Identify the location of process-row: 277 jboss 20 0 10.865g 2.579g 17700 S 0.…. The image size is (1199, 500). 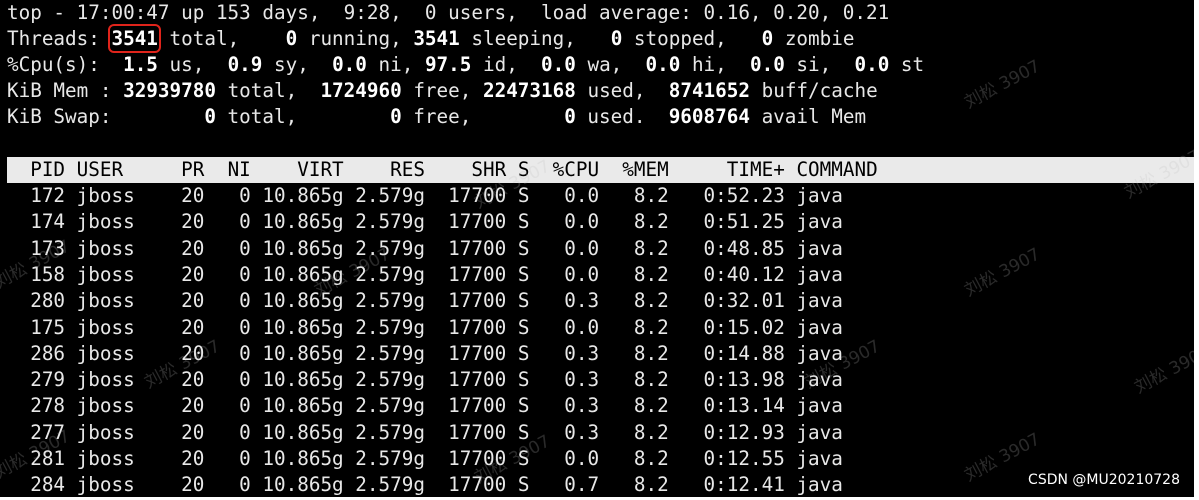
(442, 433).